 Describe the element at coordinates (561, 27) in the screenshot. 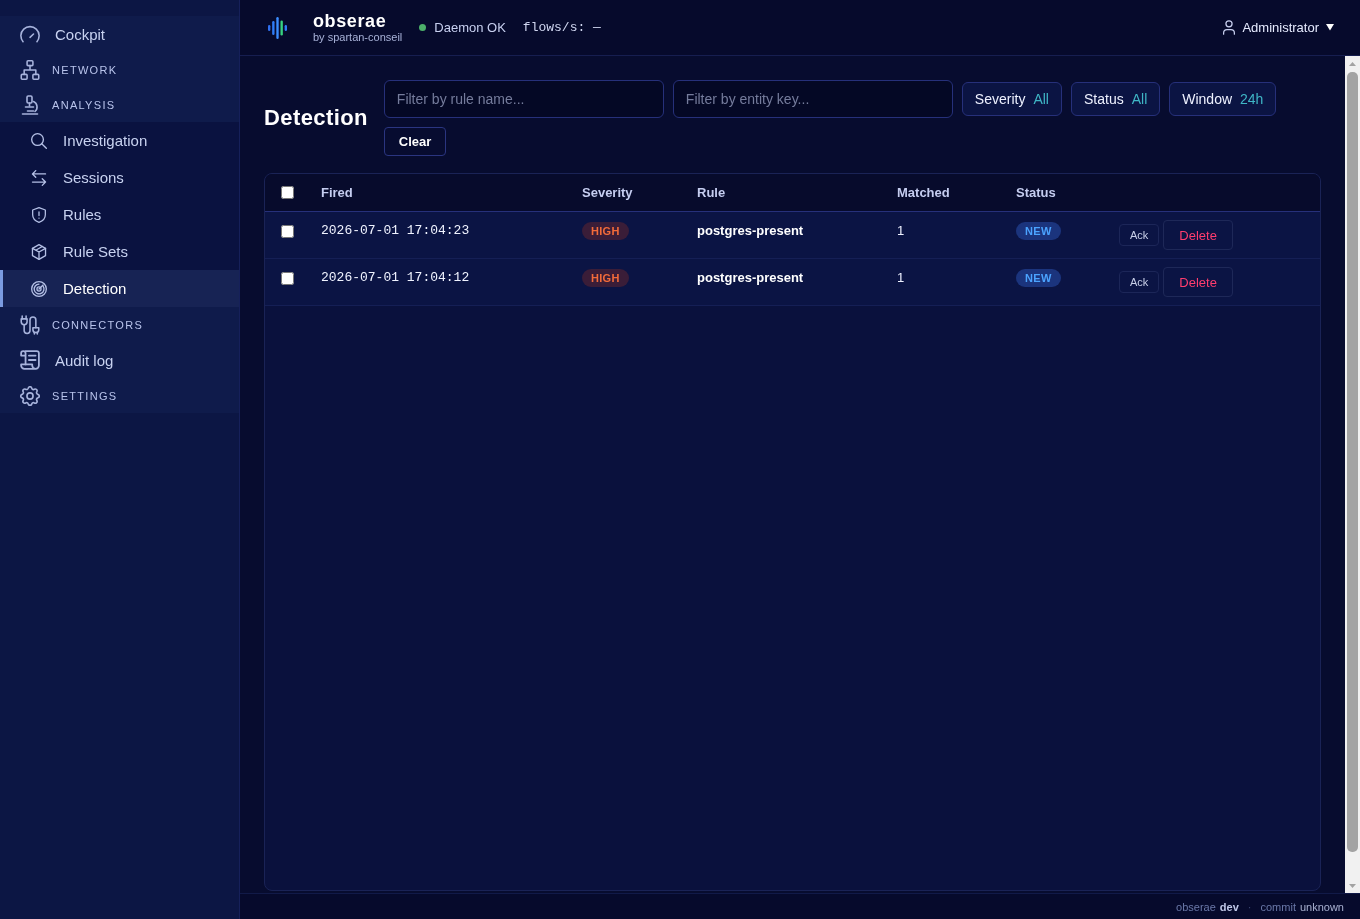

I see `flow-rate: flows/s: —` at that location.